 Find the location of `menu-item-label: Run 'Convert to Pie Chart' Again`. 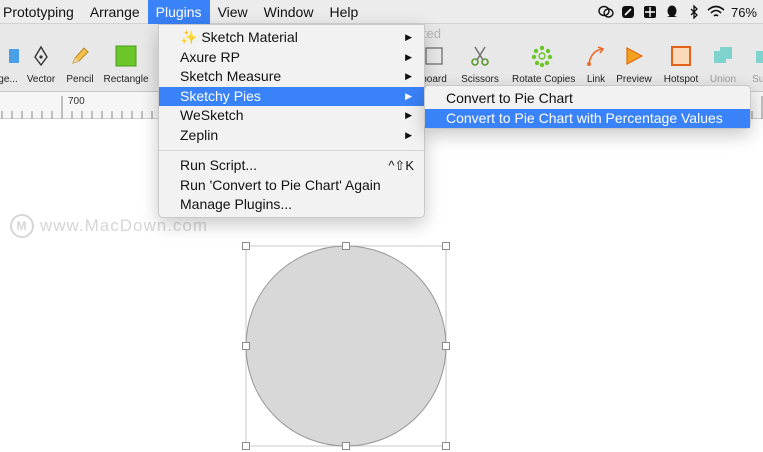

menu-item-label: Run 'Convert to Pie Chart' Again is located at coordinates (280, 184).